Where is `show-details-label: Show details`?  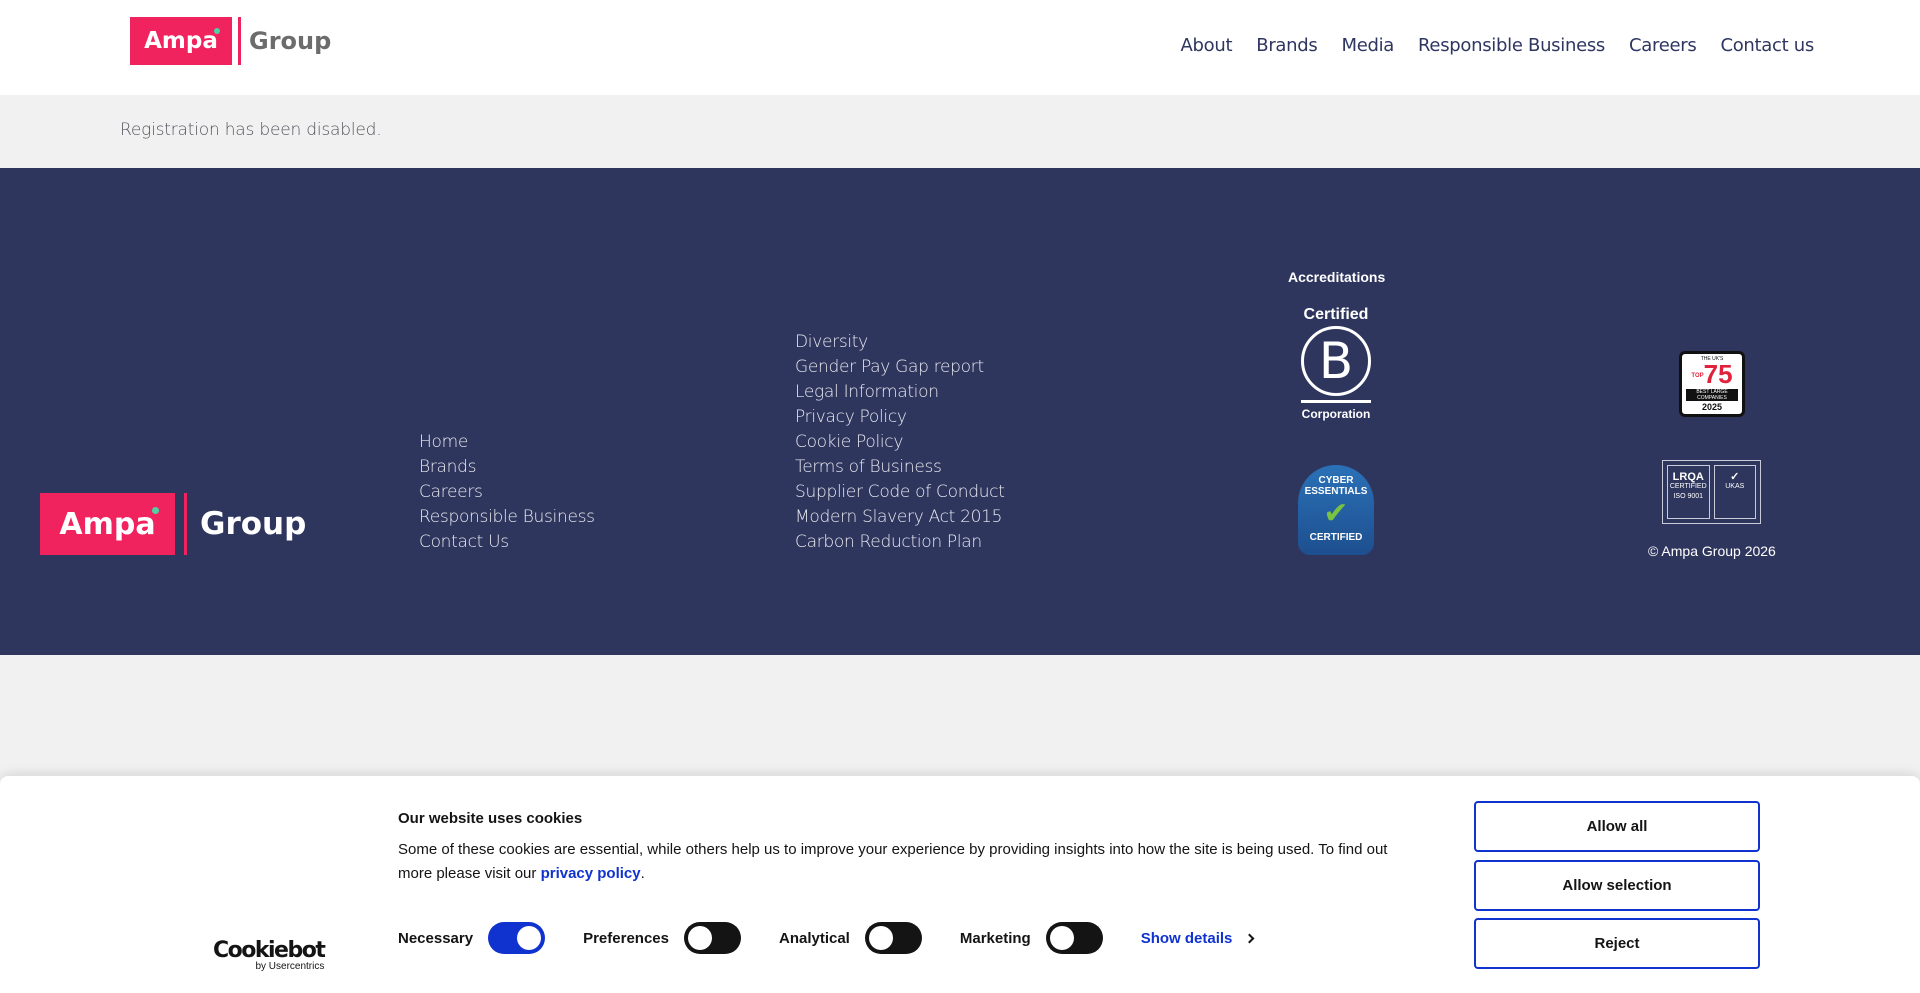
show-details-label: Show details is located at coordinates (1186, 938).